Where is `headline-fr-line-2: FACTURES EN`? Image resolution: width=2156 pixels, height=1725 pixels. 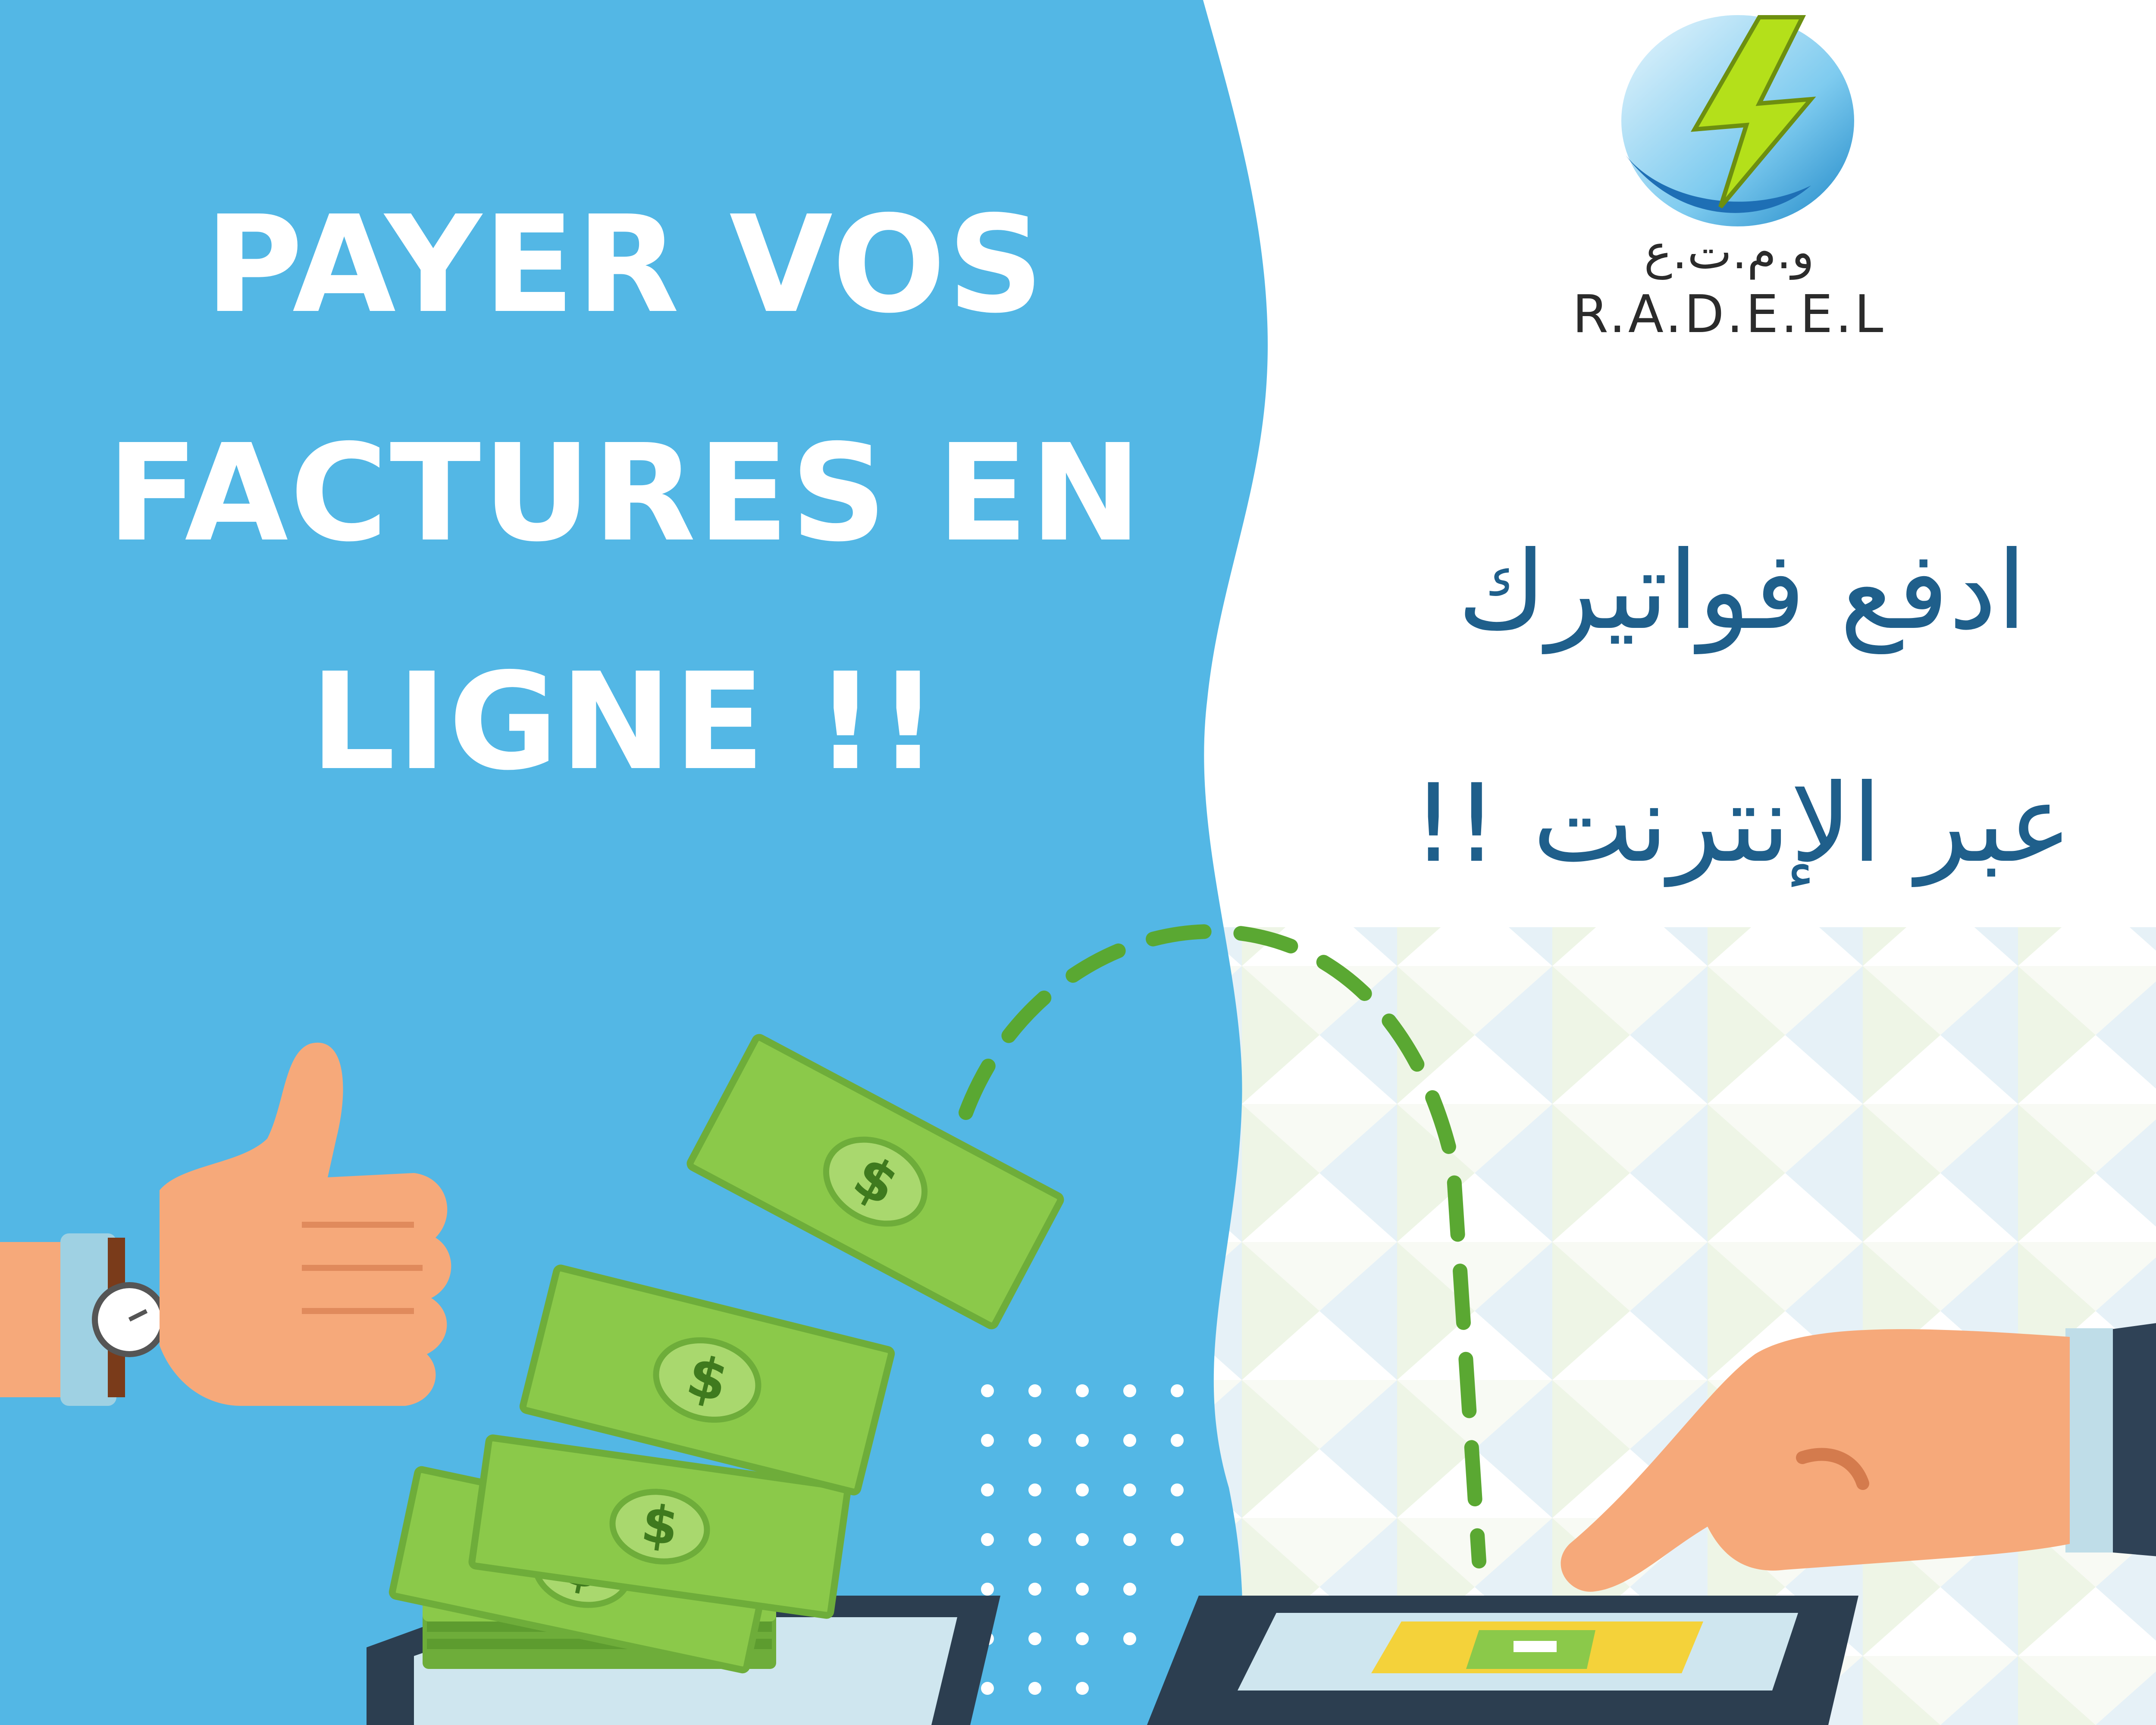
headline-fr-line-2: FACTURES EN is located at coordinates (625, 493).